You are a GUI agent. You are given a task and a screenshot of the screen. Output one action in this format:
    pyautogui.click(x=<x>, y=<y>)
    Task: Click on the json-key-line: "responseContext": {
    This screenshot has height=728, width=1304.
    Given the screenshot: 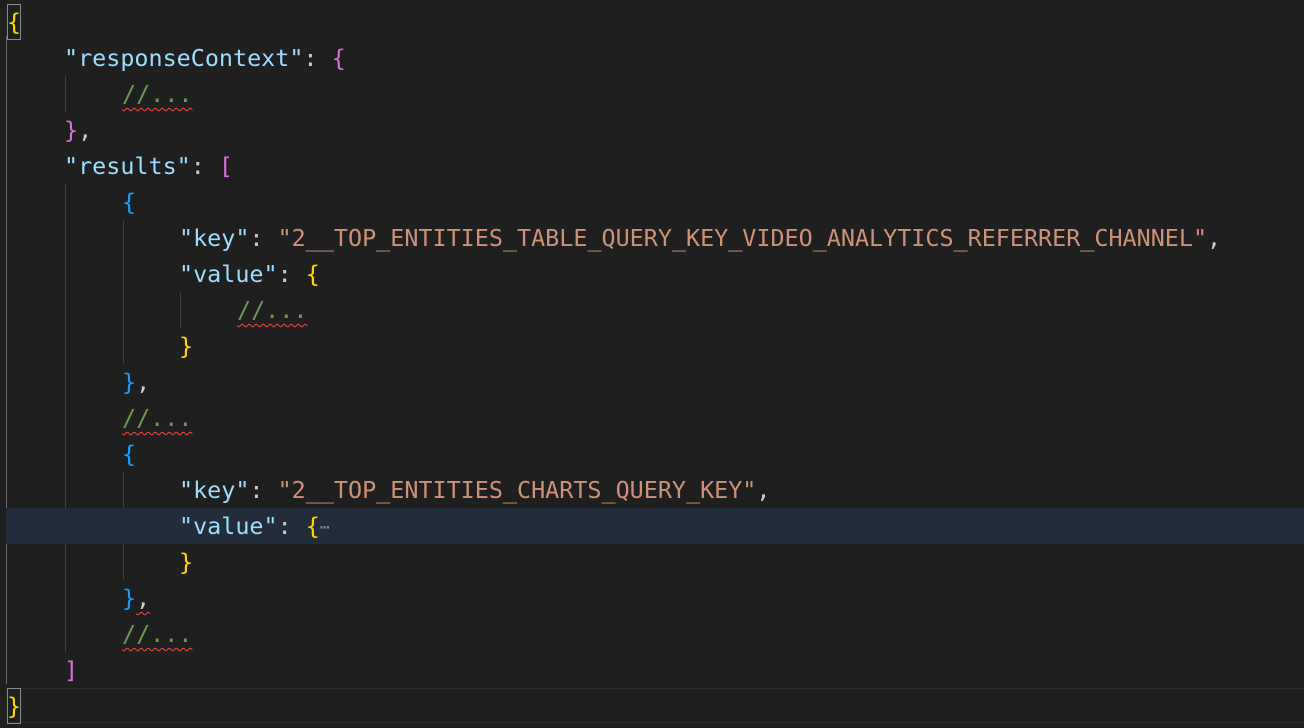 What is the action you would take?
    pyautogui.click(x=205, y=58)
    